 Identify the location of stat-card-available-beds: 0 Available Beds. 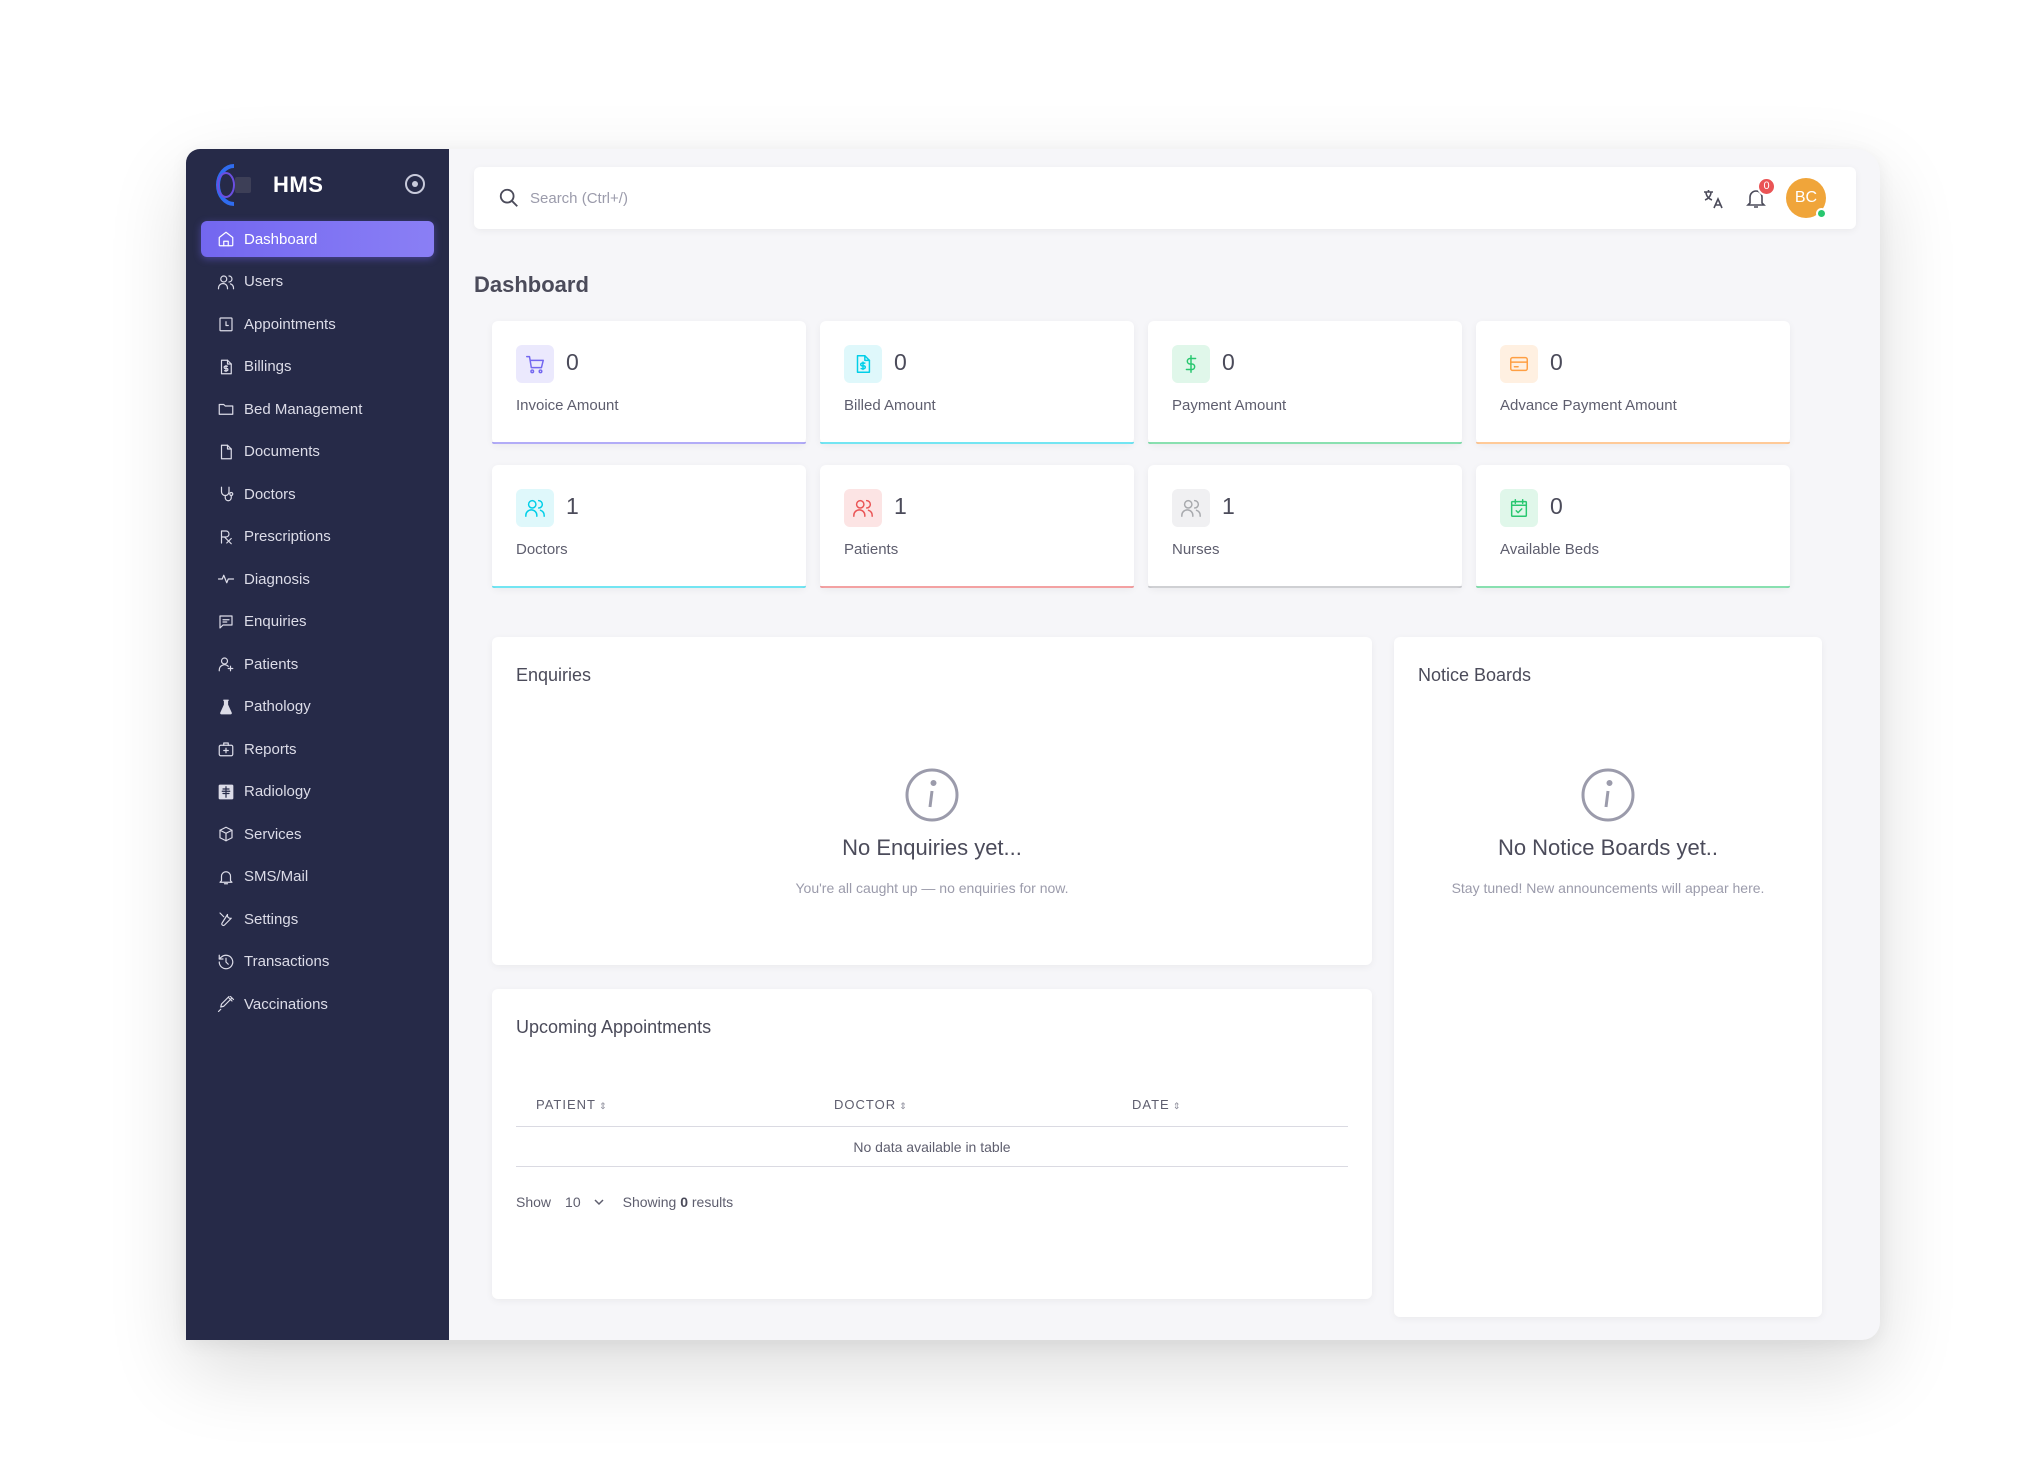
(1633, 526).